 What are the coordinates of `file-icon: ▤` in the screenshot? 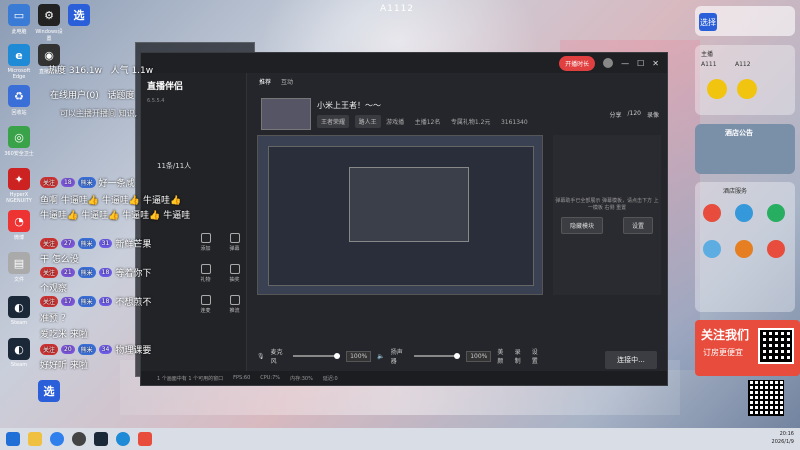 It's located at (19, 263).